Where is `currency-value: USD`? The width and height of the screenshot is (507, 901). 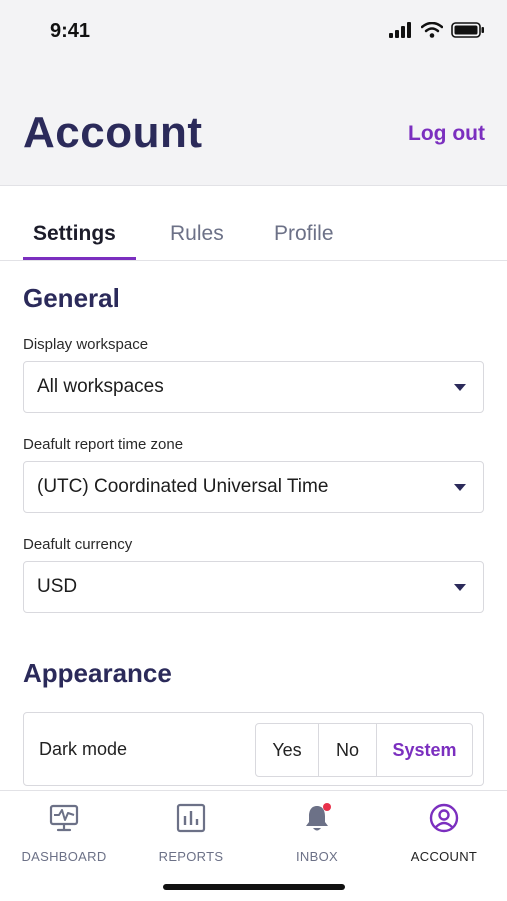
currency-value: USD is located at coordinates (57, 586).